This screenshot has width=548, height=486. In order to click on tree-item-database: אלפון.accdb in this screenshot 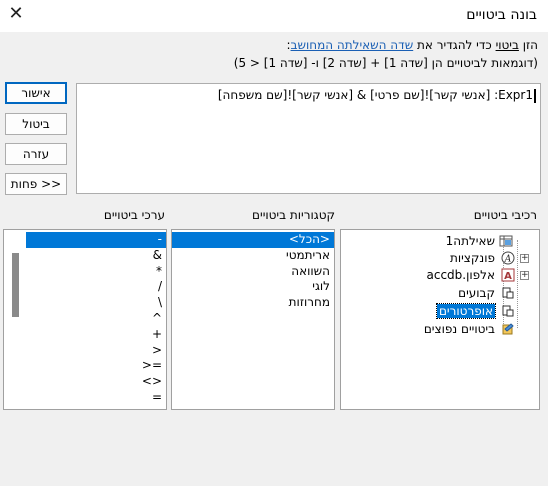, I will do `click(461, 275)`.